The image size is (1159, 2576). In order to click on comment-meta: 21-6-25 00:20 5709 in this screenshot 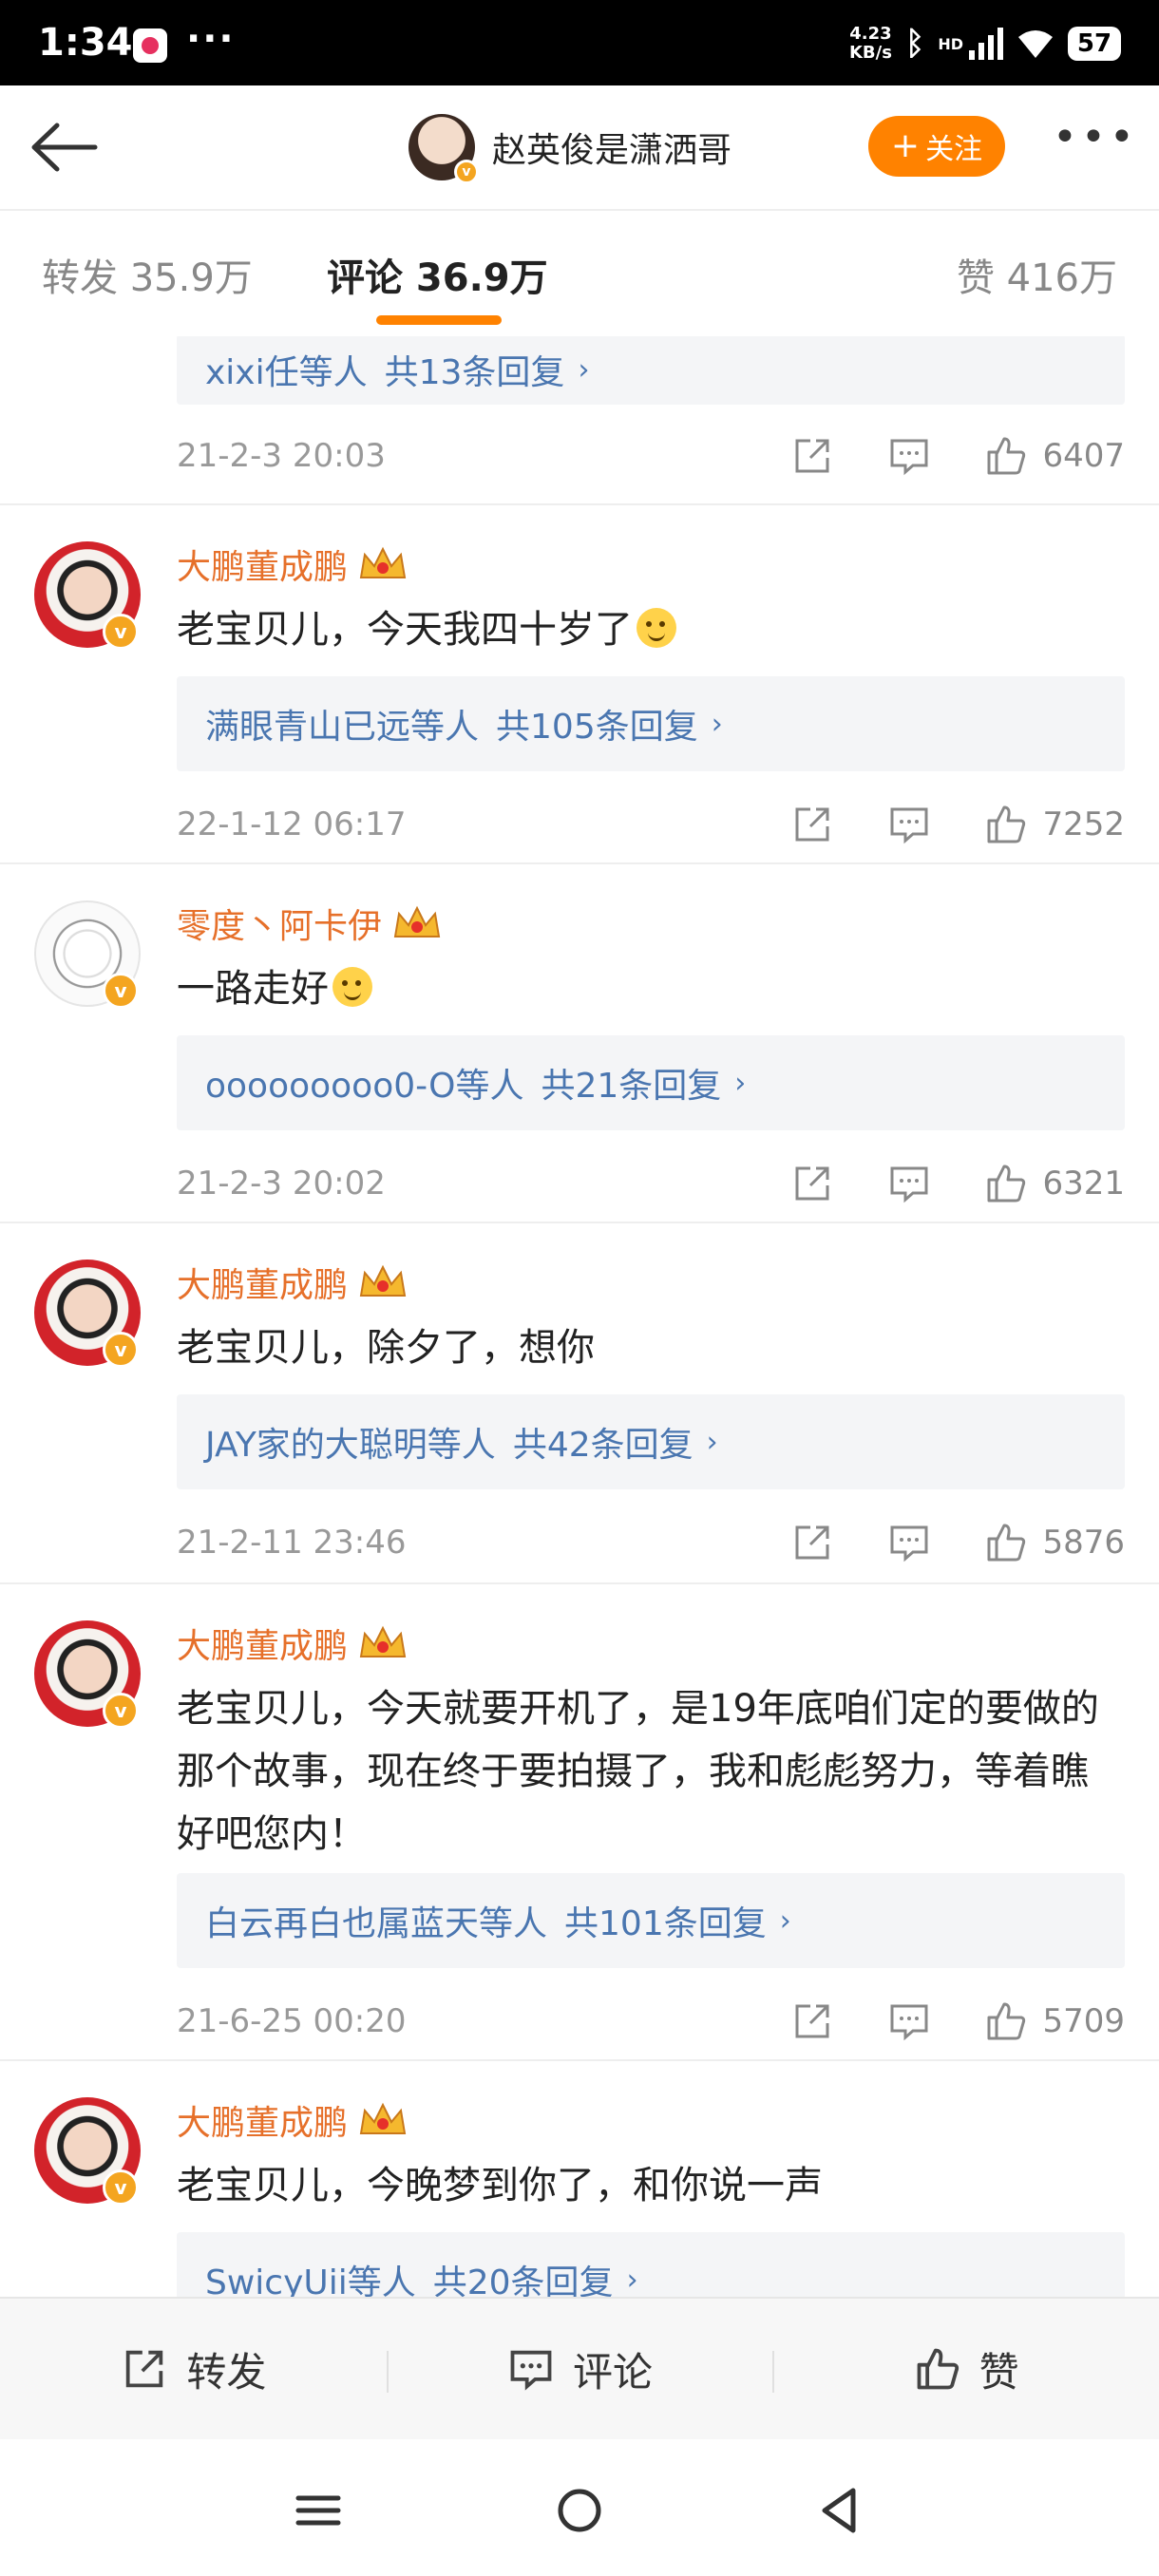, I will do `click(651, 2021)`.